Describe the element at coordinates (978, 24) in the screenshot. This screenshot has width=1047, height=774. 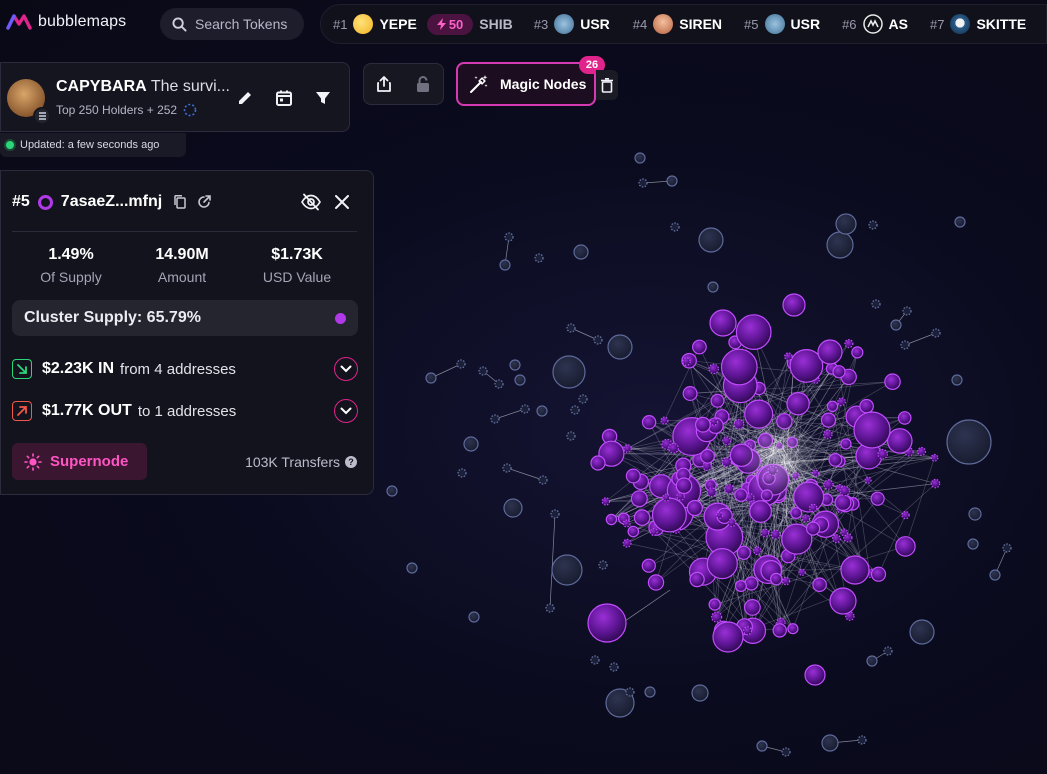
I see `ticker-item-7: #7 SKITTE` at that location.